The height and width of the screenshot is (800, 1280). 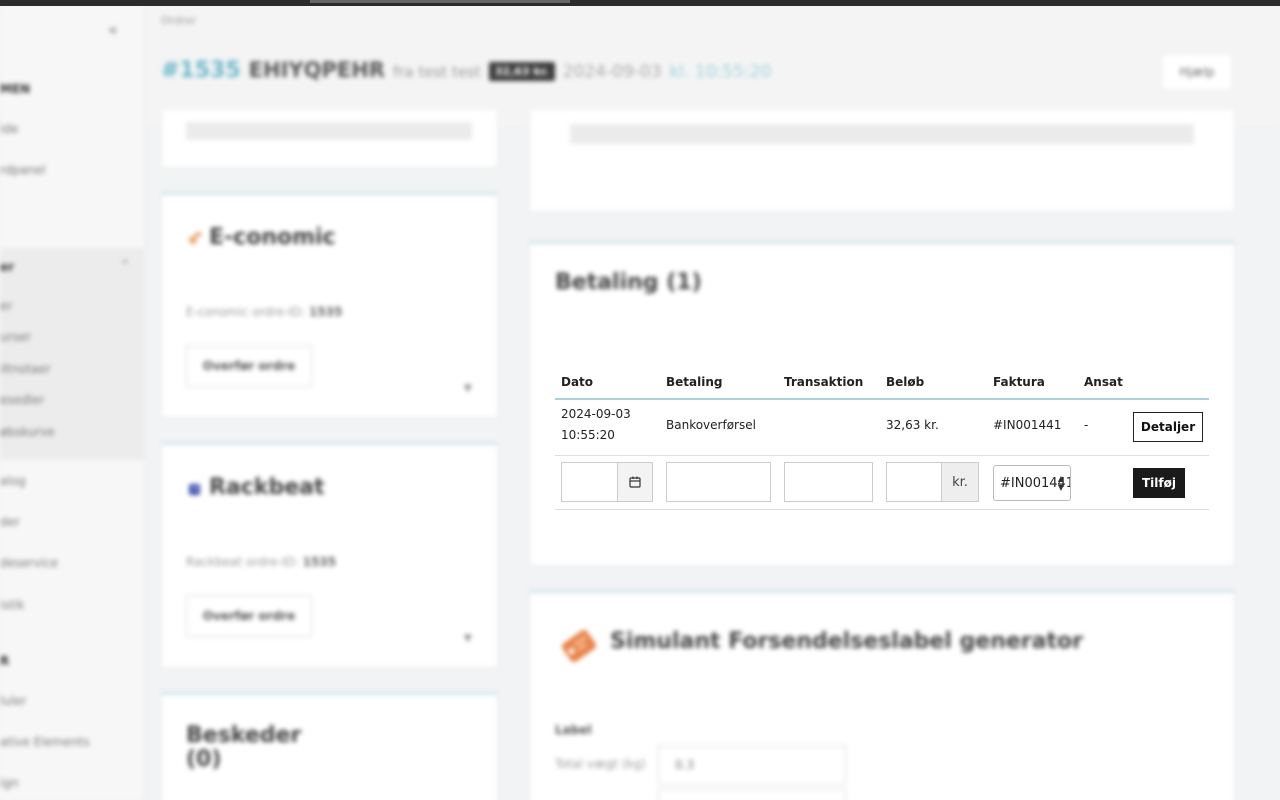 I want to click on sidebar-subitem: esedler, so click(x=22, y=400).